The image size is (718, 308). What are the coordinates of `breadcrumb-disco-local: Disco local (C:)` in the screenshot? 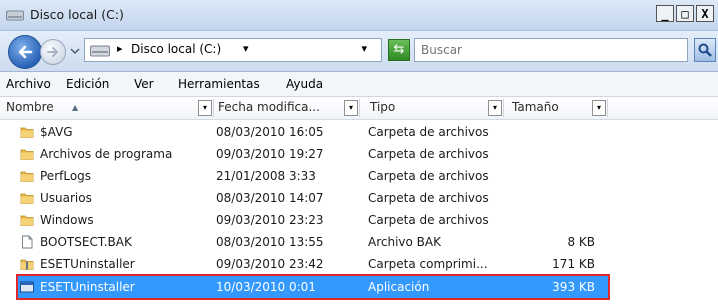 It's located at (176, 49).